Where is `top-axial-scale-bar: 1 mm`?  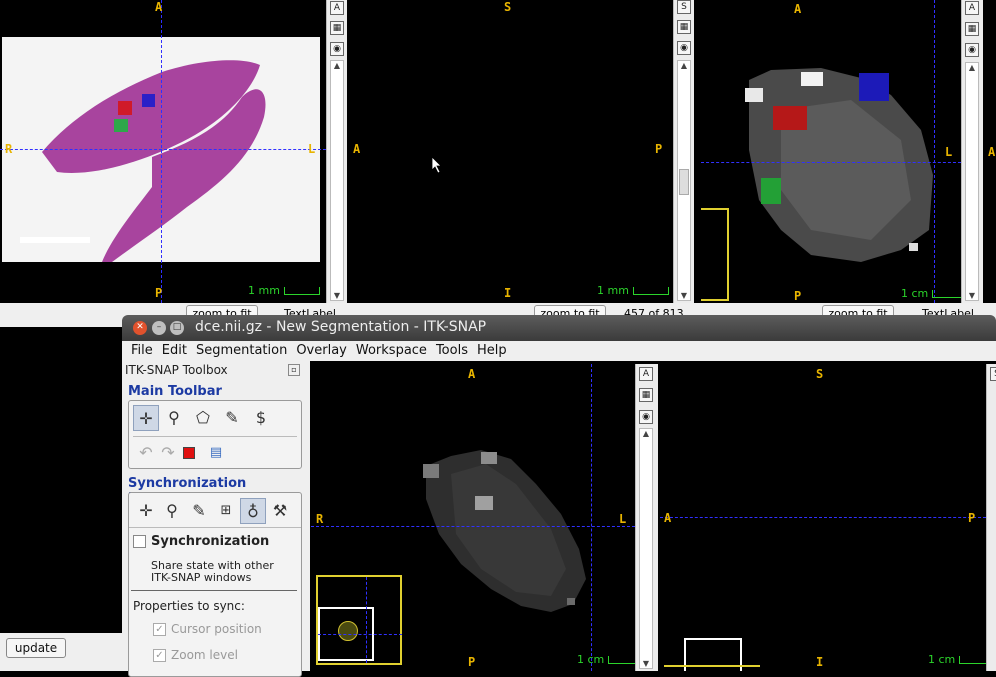 top-axial-scale-bar: 1 mm is located at coordinates (284, 290).